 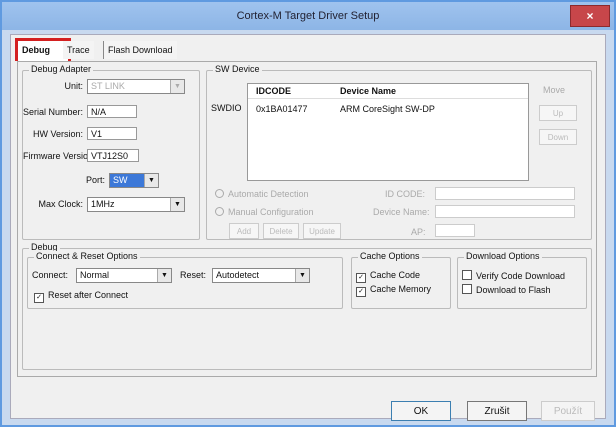 What do you see at coordinates (322, 231) in the screenshot?
I see `update-button: Update` at bounding box center [322, 231].